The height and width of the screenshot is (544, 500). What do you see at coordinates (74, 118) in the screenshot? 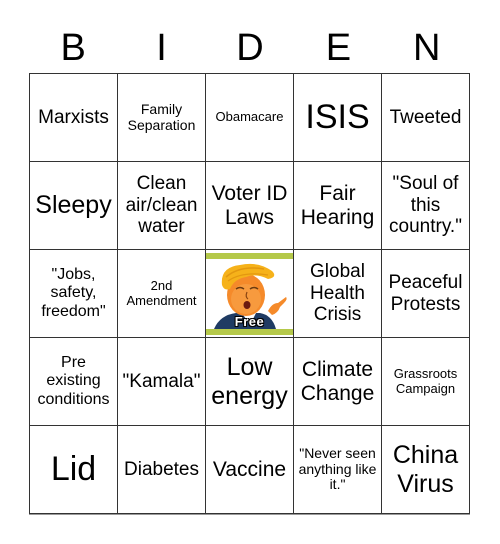
I see `bingo-cell: Marxists` at bounding box center [74, 118].